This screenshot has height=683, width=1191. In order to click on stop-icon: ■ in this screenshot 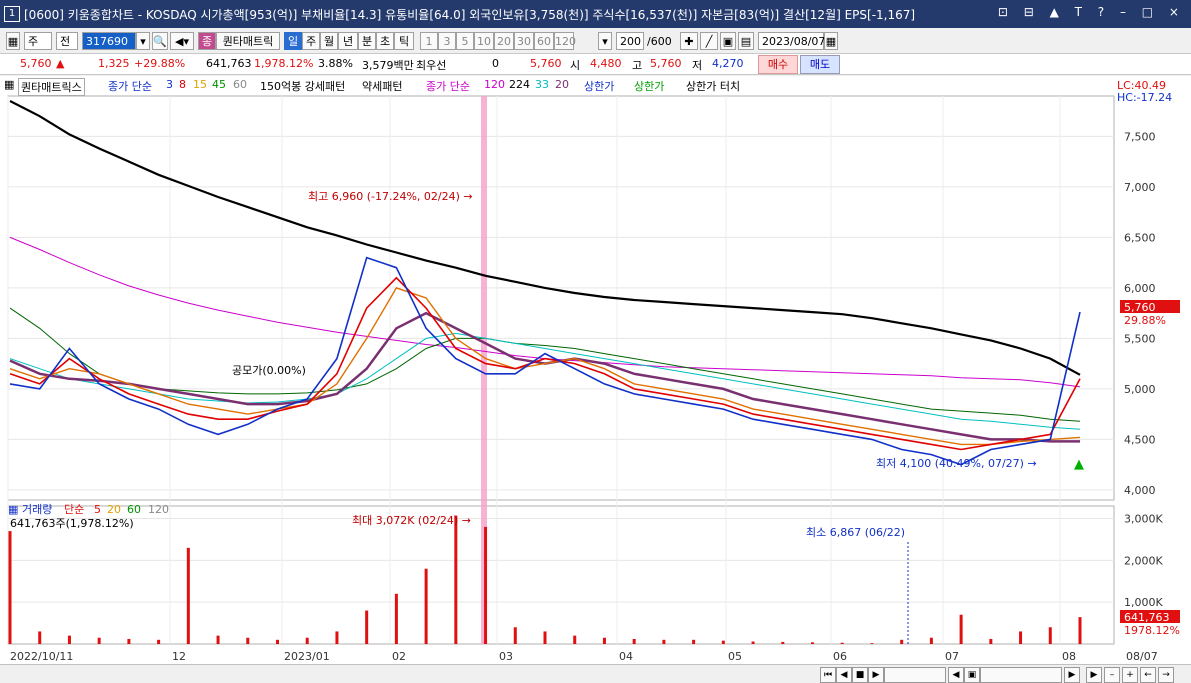, I will do `click(860, 675)`.